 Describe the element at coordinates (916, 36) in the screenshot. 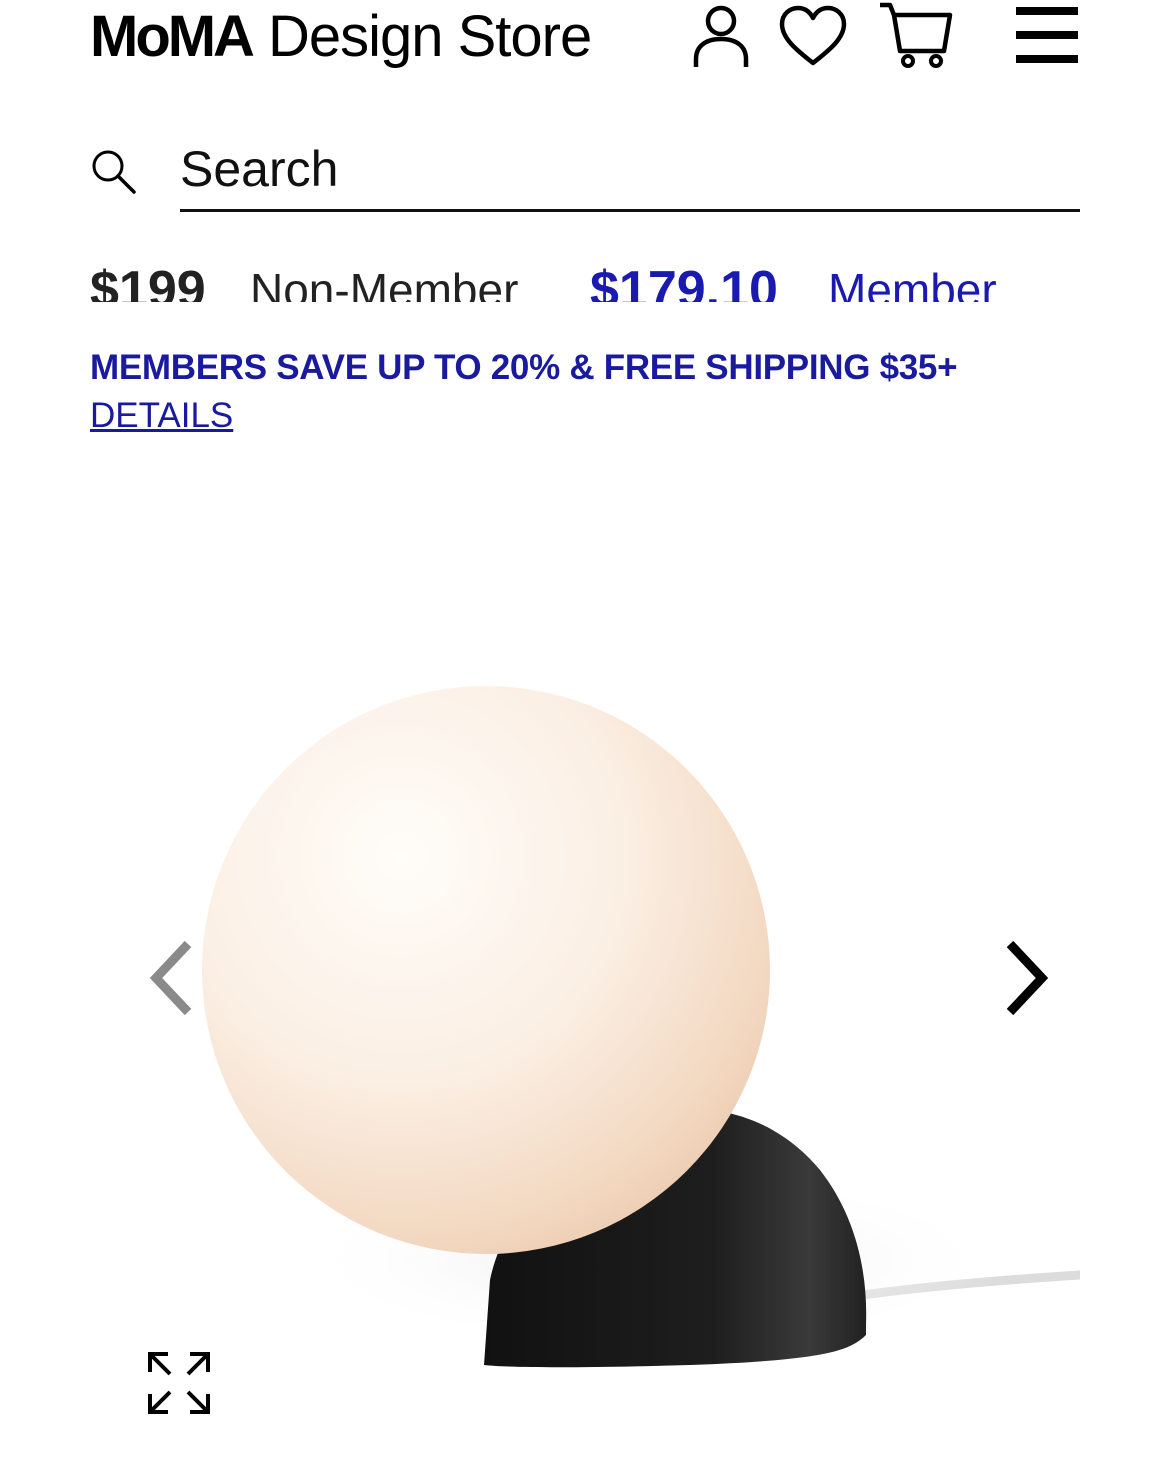

I see `cart-icon` at that location.